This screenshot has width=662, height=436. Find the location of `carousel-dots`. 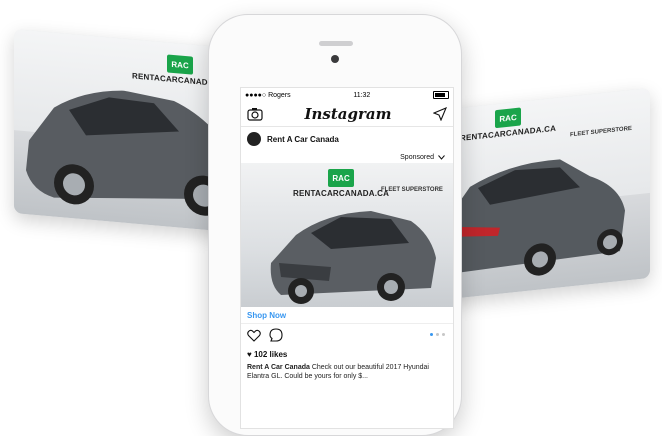

carousel-dots is located at coordinates (437, 334).